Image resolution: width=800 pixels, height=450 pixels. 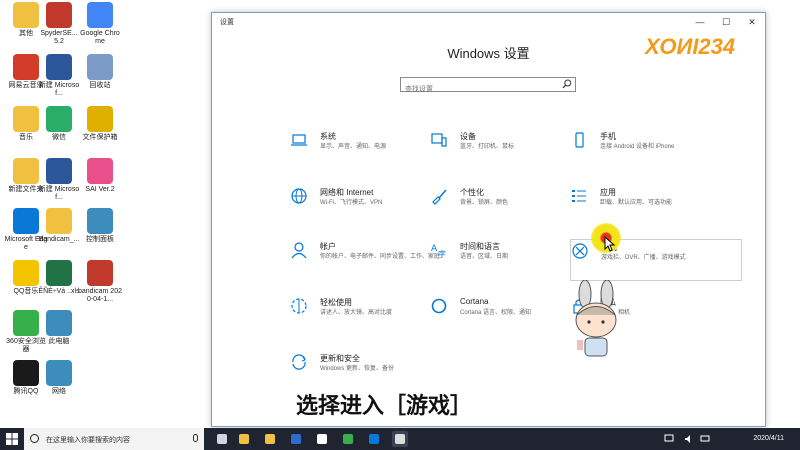 What do you see at coordinates (59, 37) in the screenshot?
I see `desktop-icon-label: SpyderSE... 5.2` at bounding box center [59, 37].